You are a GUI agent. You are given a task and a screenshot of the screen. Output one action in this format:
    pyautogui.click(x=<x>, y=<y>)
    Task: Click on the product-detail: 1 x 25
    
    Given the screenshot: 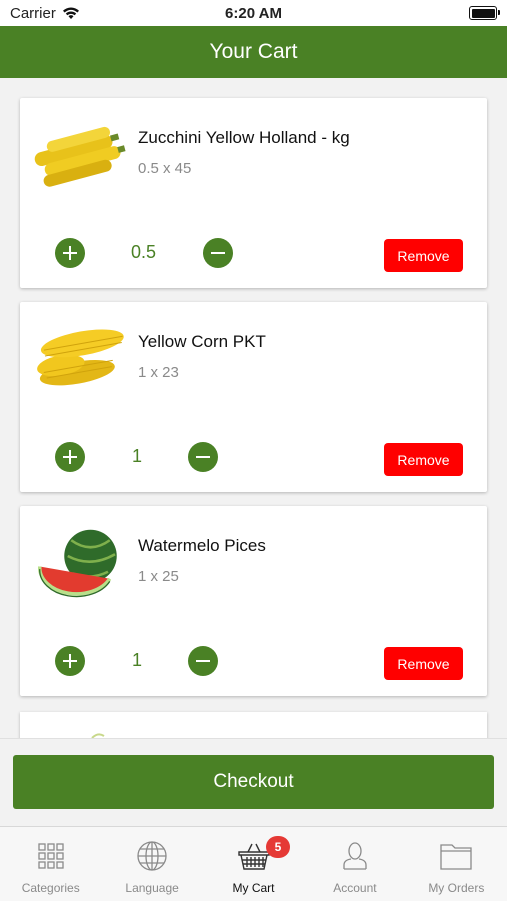 What is the action you would take?
    pyautogui.click(x=158, y=576)
    